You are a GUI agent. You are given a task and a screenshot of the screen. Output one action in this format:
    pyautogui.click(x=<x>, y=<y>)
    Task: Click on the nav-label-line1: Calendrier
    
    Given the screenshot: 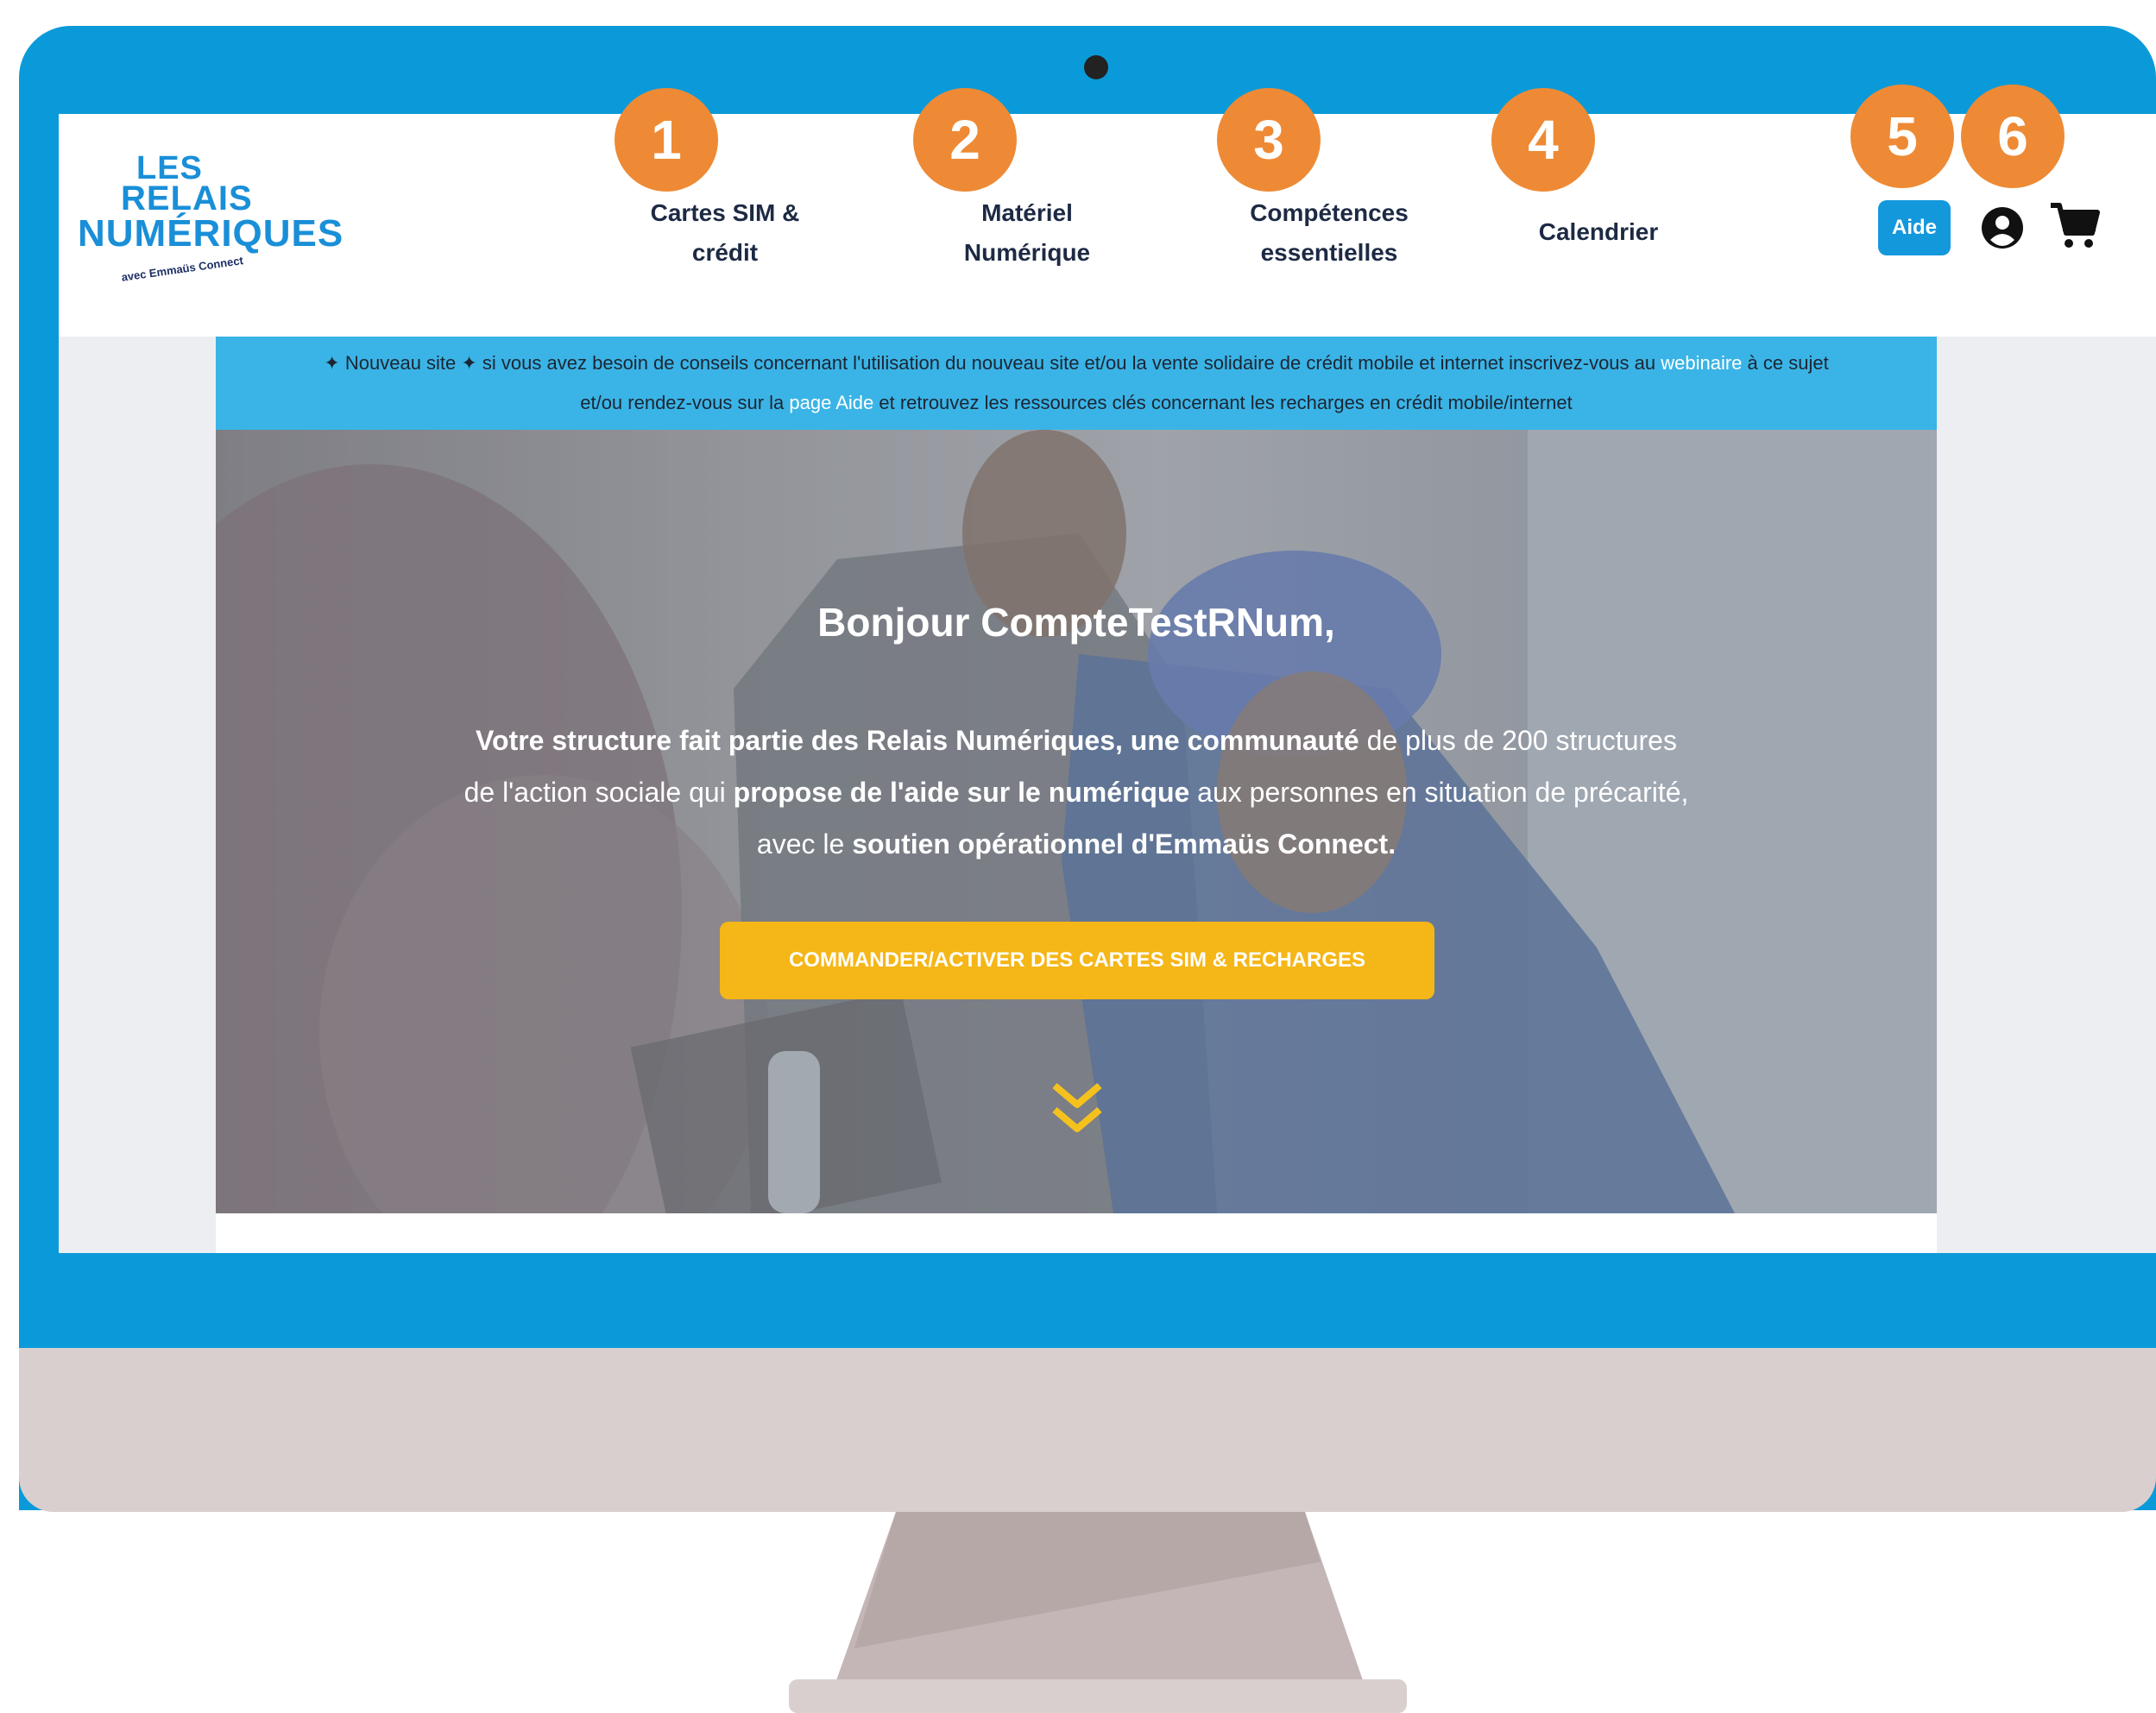 What is the action you would take?
    pyautogui.click(x=1599, y=231)
    